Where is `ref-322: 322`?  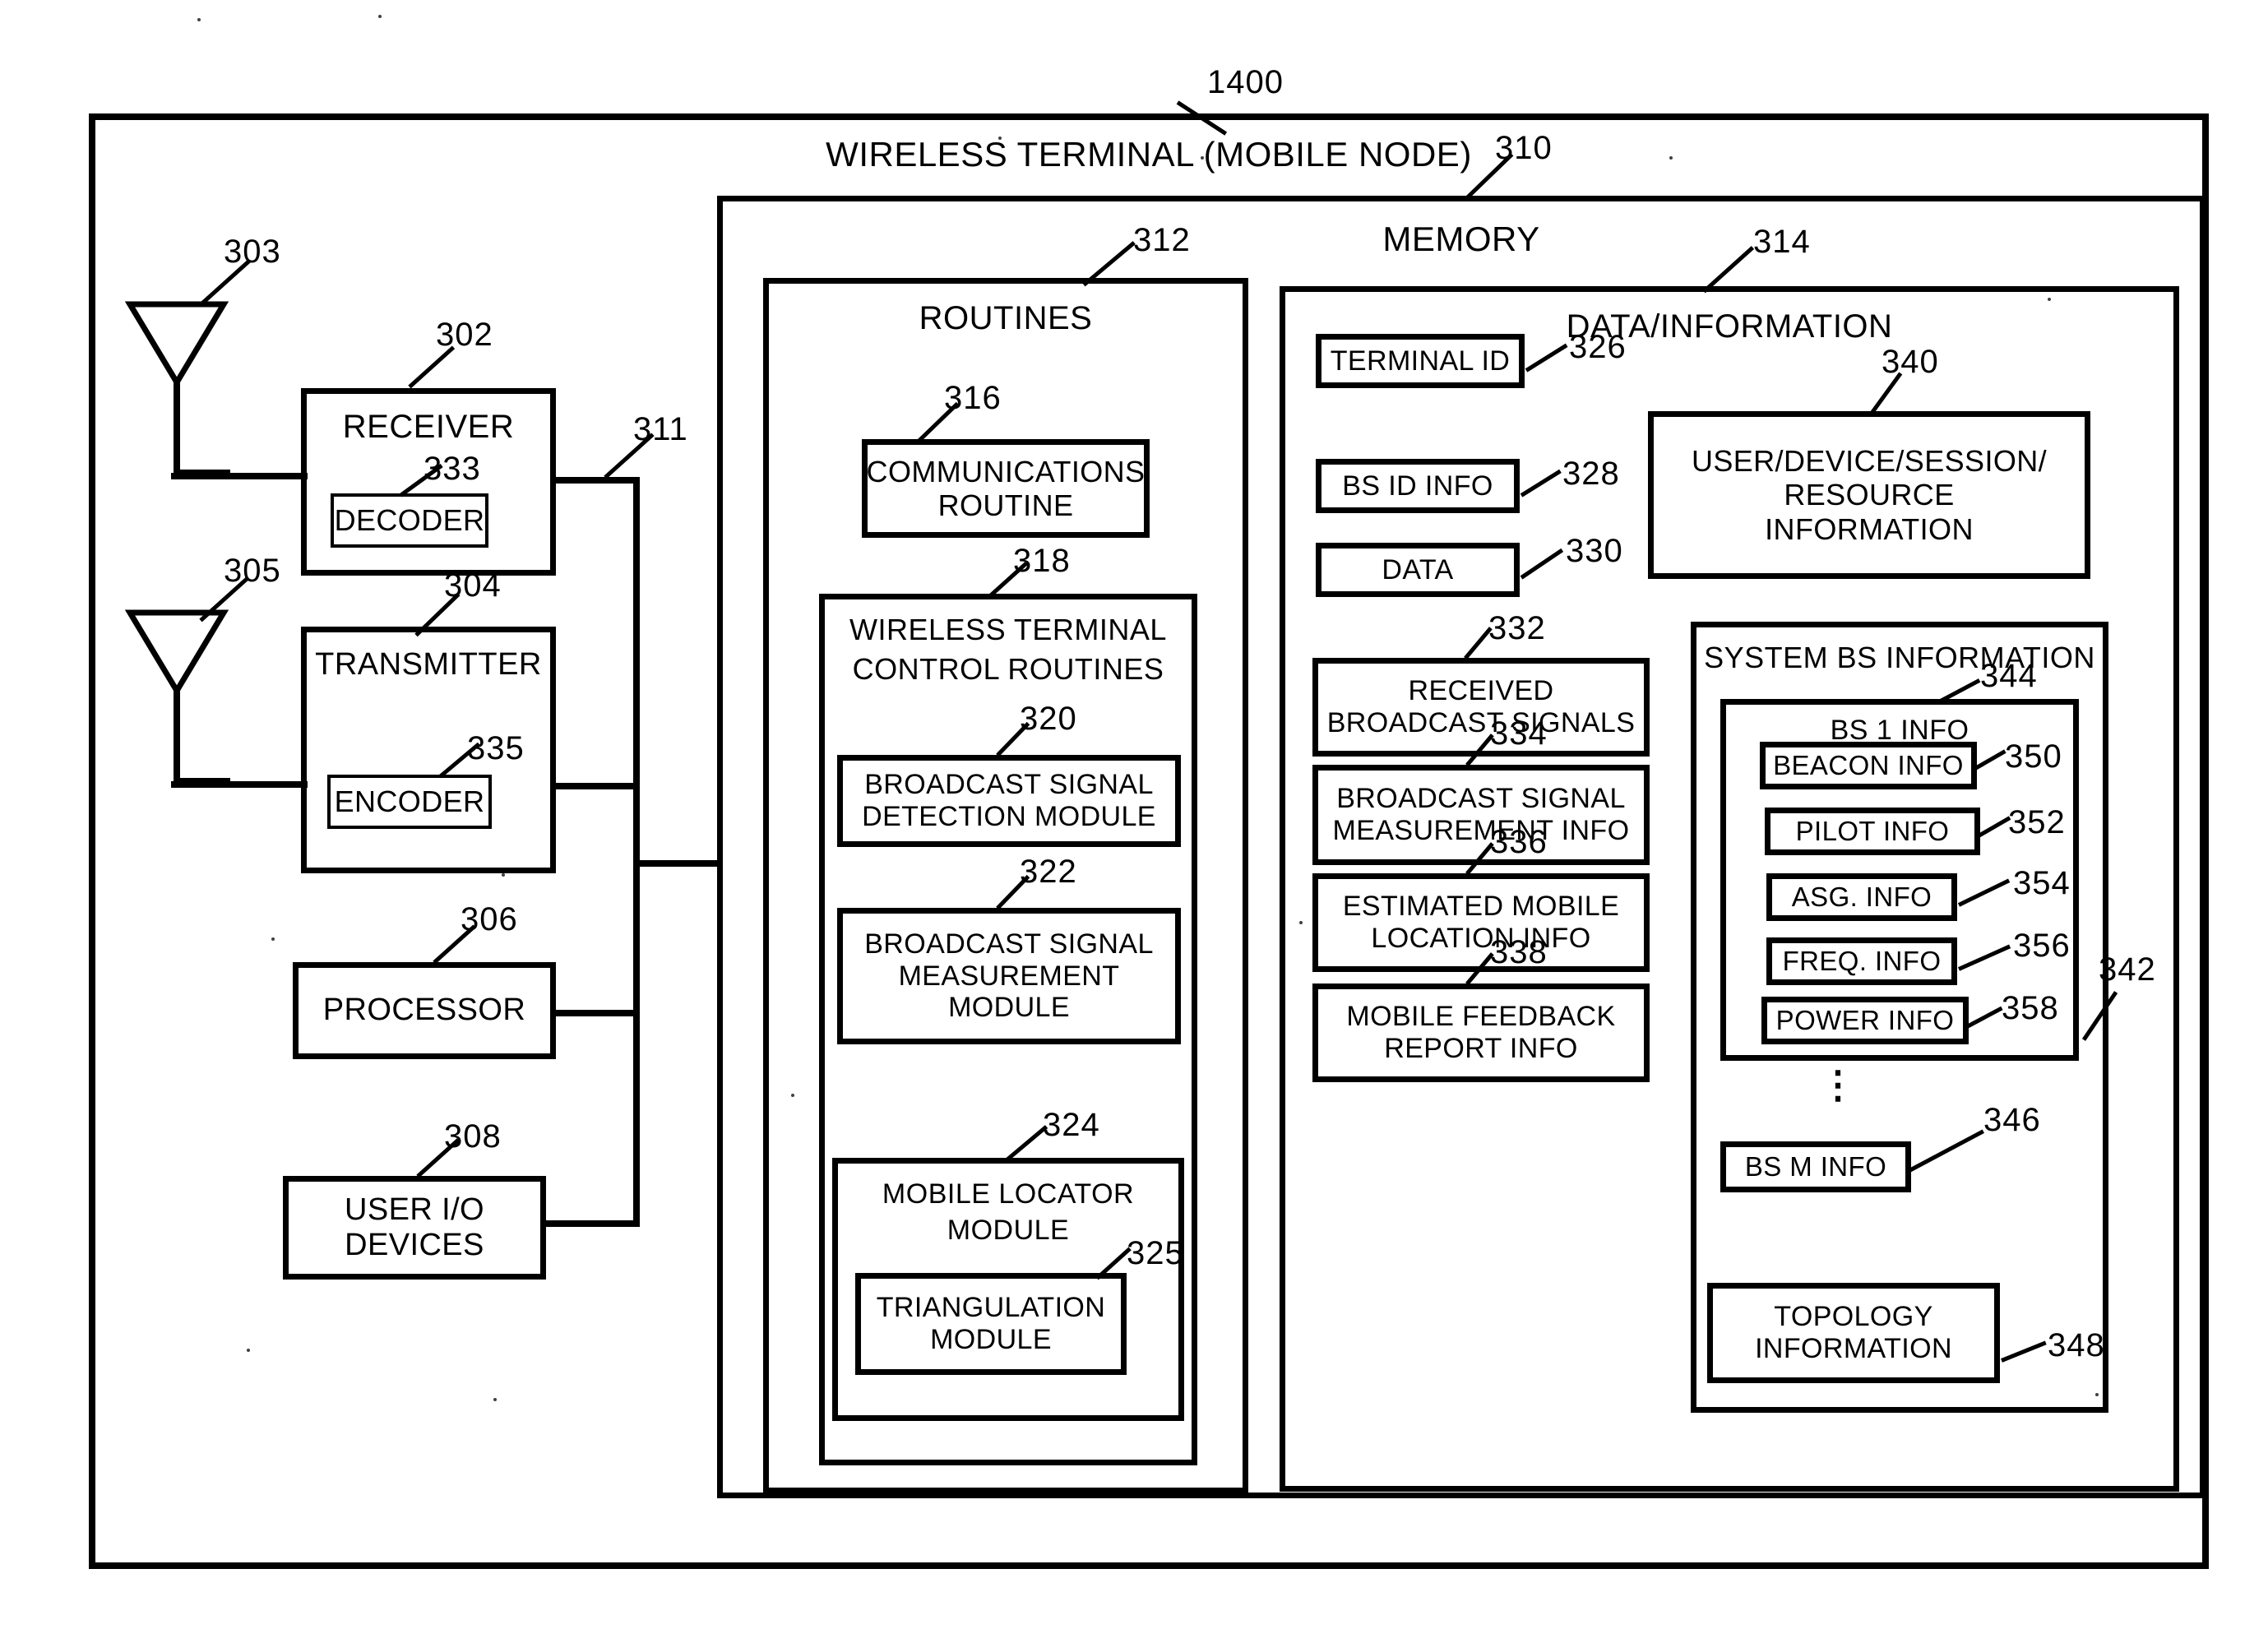 ref-322: 322 is located at coordinates (1048, 872).